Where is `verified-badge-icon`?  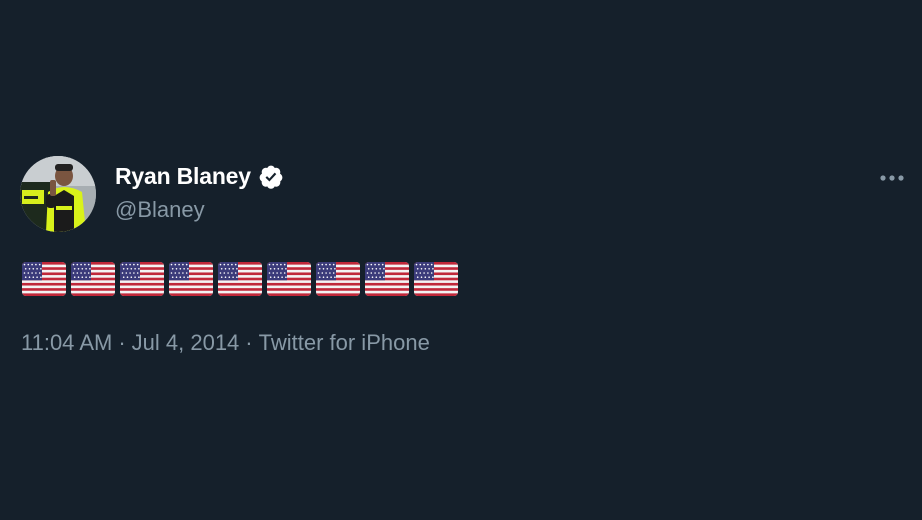 verified-badge-icon is located at coordinates (271, 177).